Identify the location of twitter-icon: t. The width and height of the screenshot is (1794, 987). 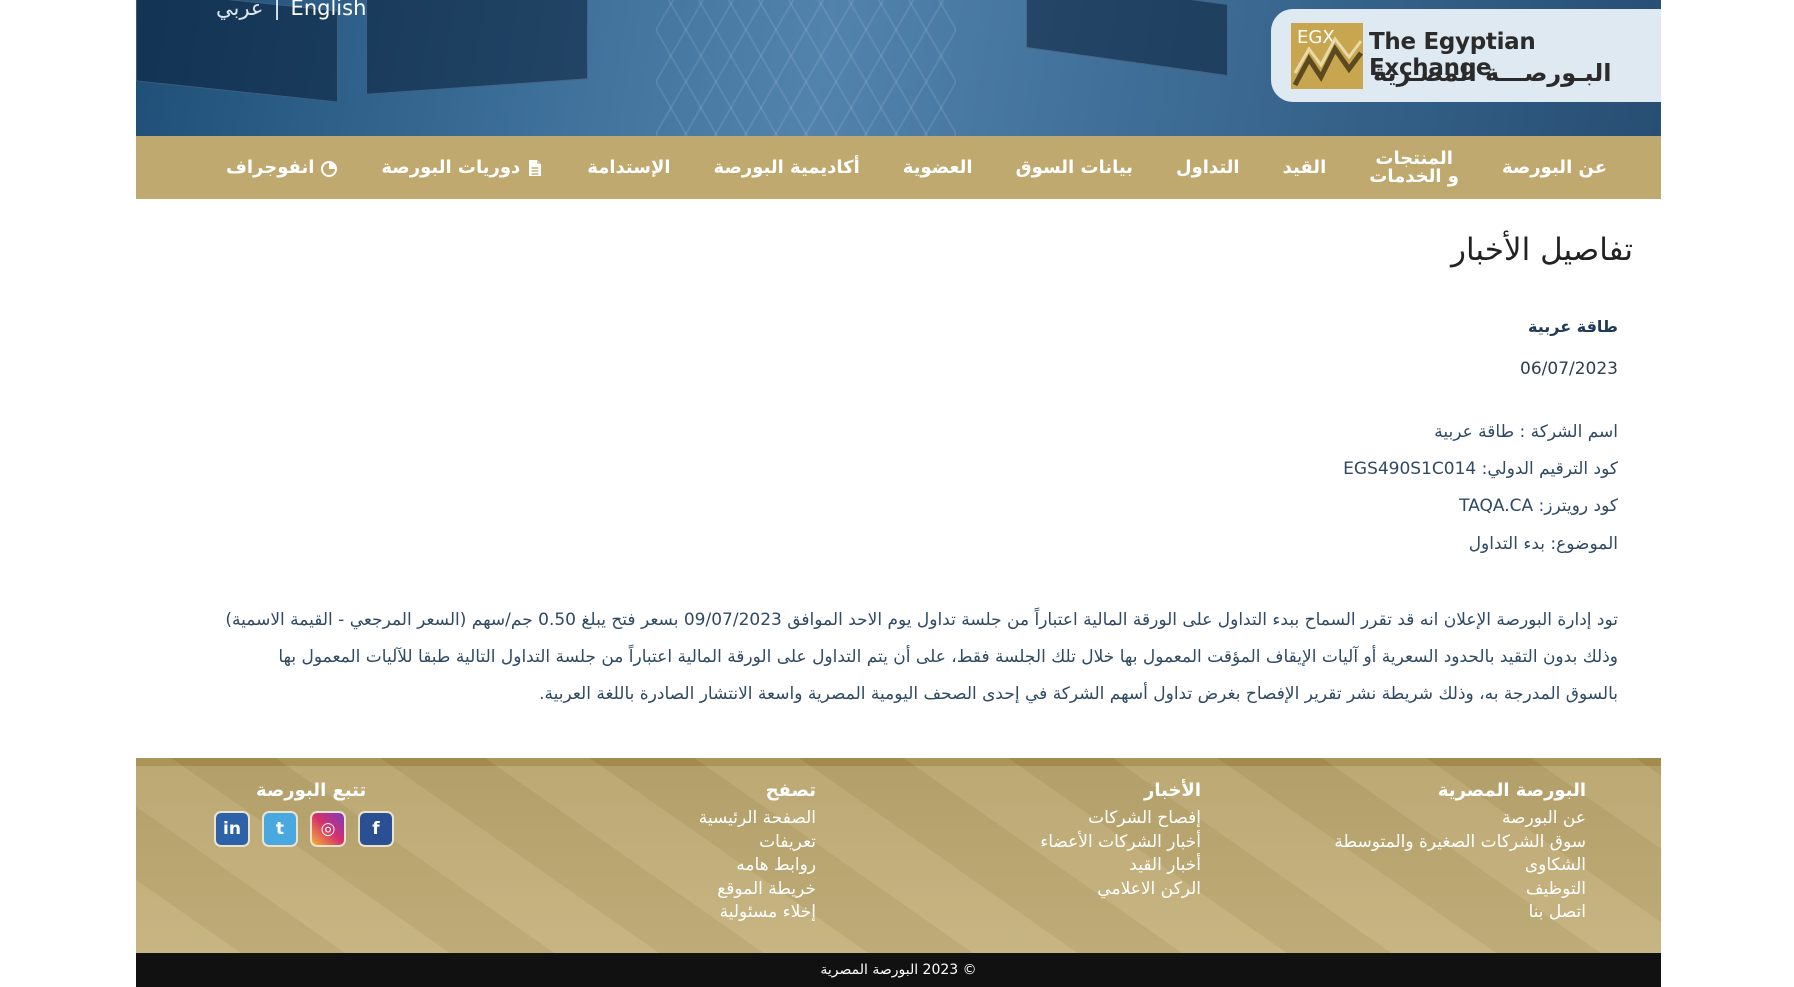
(280, 829).